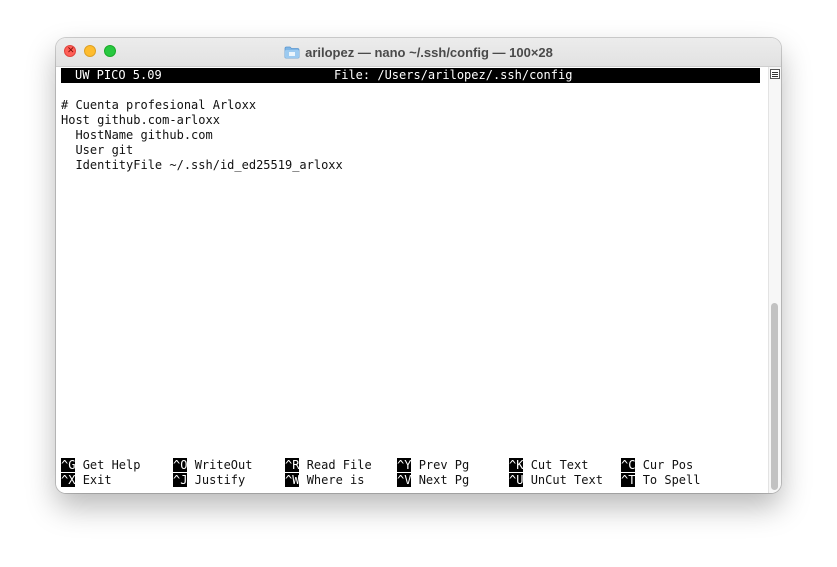  I want to click on shortcut-label: Cur Pos, so click(668, 465).